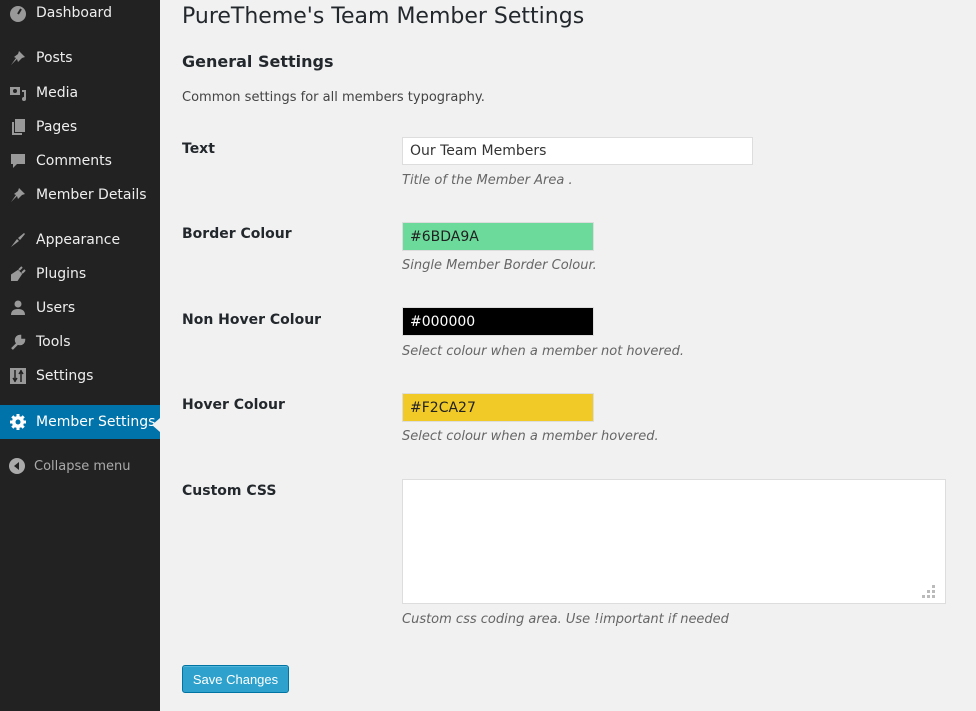 The height and width of the screenshot is (711, 976). What do you see at coordinates (17, 466) in the screenshot?
I see `collapse-icon` at bounding box center [17, 466].